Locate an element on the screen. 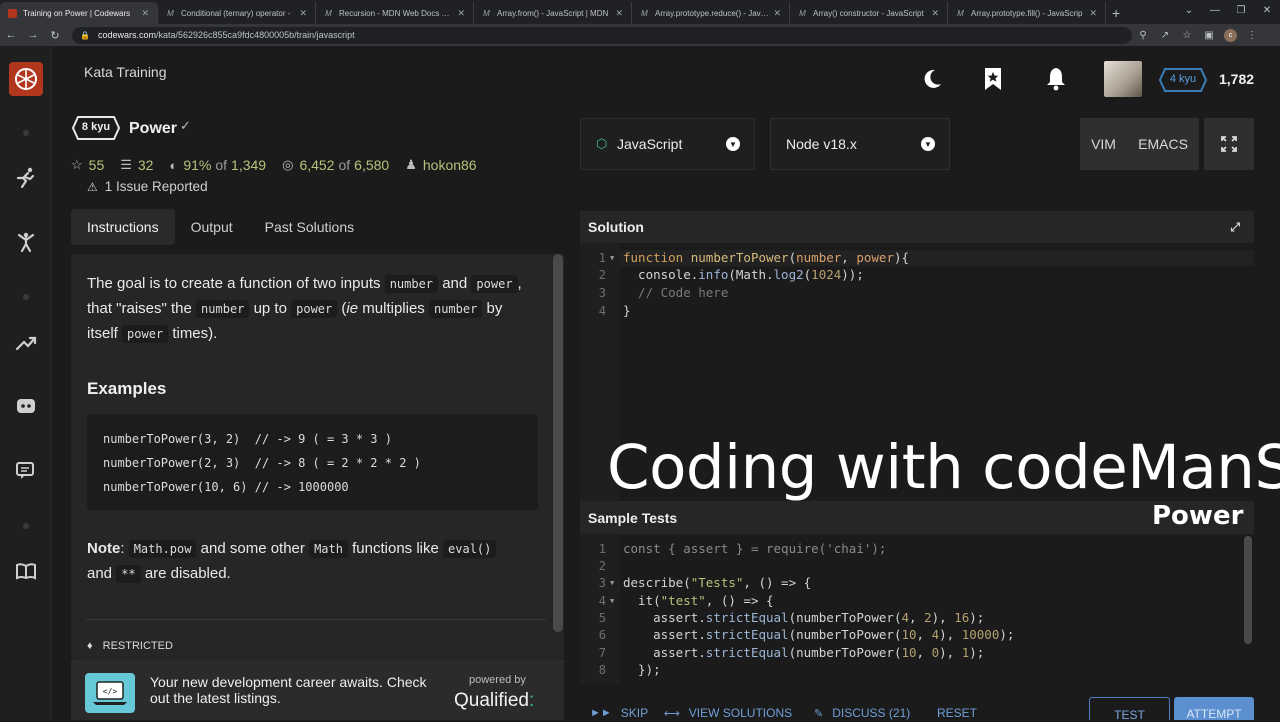 The image size is (1280, 722). instructions-scrollbar is located at coordinates (558, 443).